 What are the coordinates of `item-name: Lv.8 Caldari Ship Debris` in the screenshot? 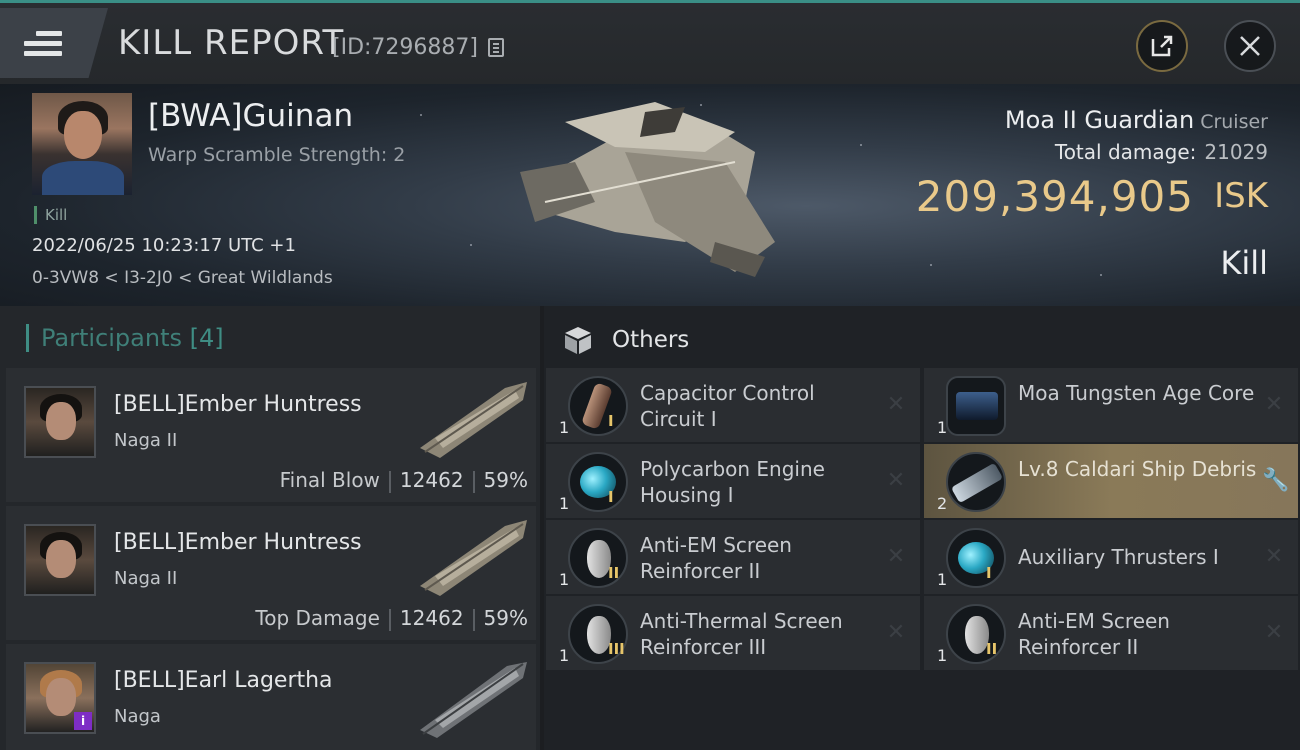 It's located at (1137, 469).